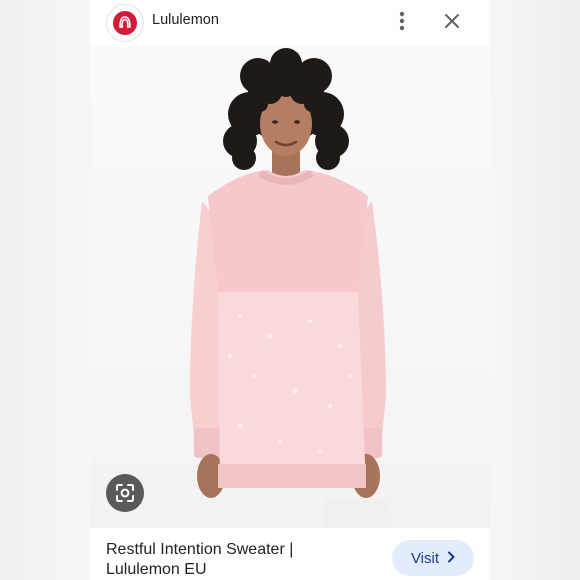 The height and width of the screenshot is (580, 580). I want to click on product-title-line2: Lululemon EU, so click(156, 569).